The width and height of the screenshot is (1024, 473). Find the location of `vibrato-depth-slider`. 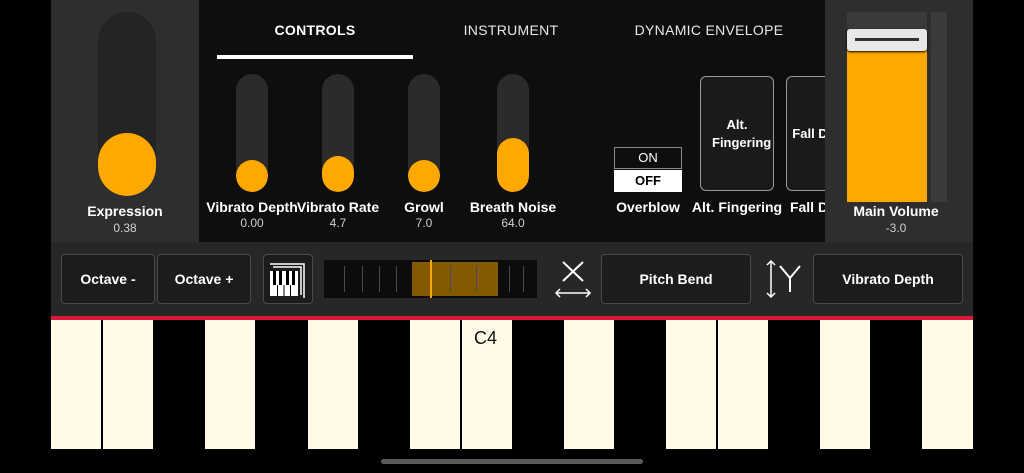

vibrato-depth-slider is located at coordinates (252, 133).